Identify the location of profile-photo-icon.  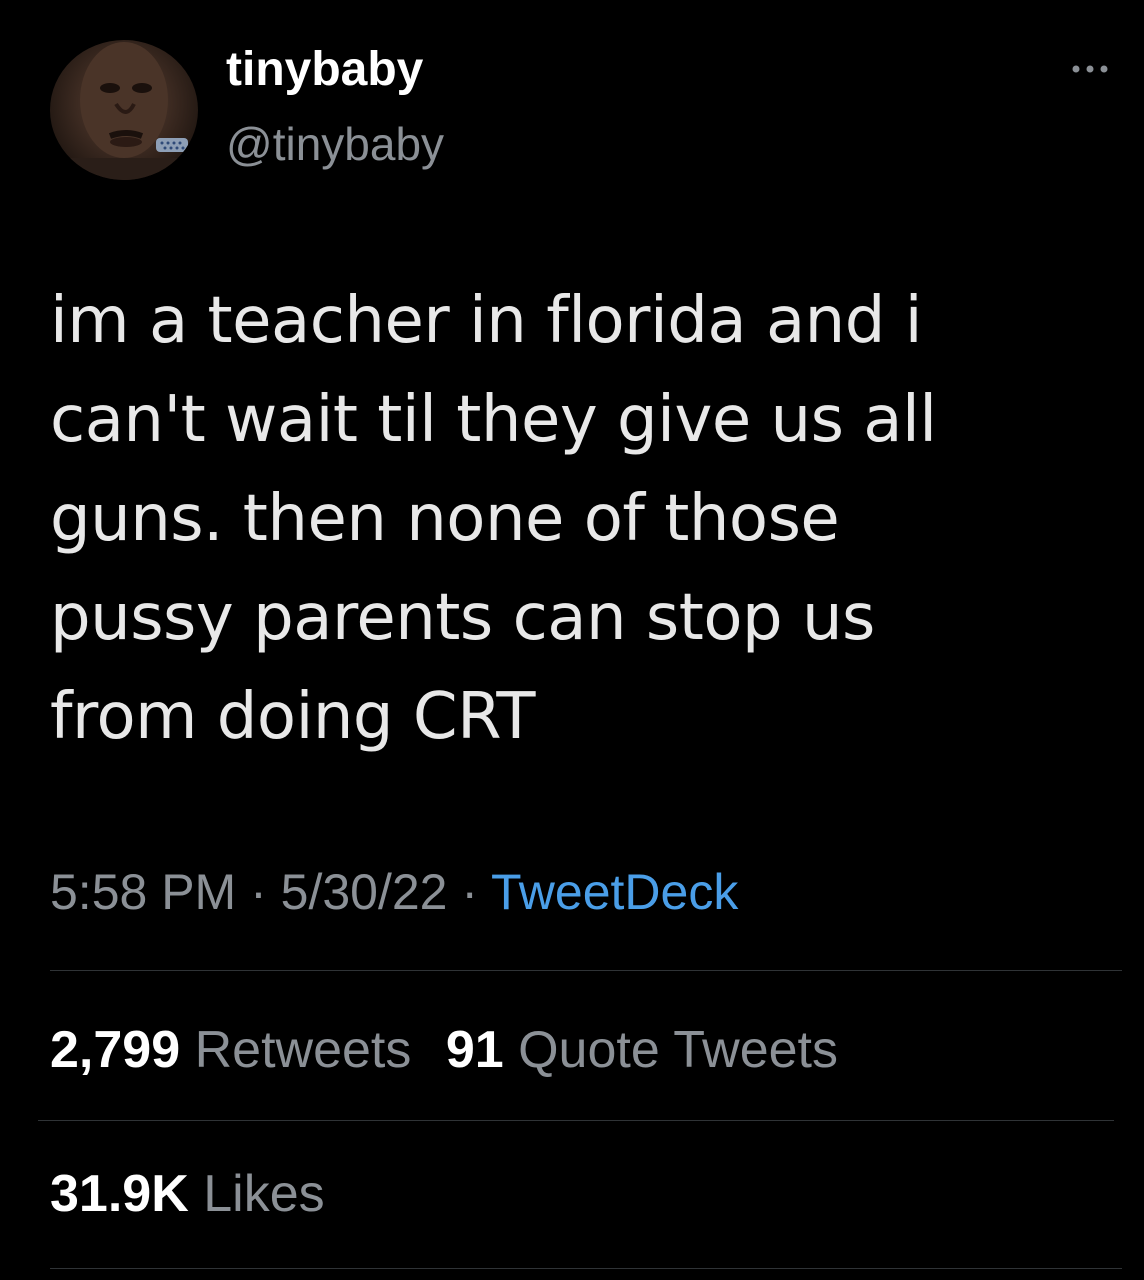
(129, 111).